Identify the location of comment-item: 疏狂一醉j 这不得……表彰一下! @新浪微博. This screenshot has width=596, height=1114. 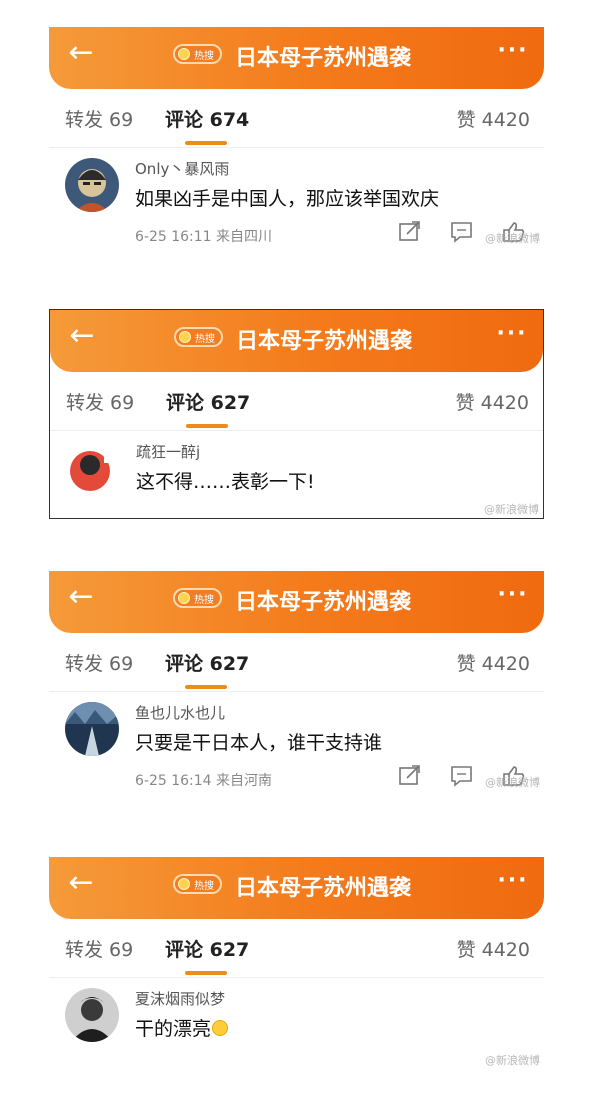
(296, 474).